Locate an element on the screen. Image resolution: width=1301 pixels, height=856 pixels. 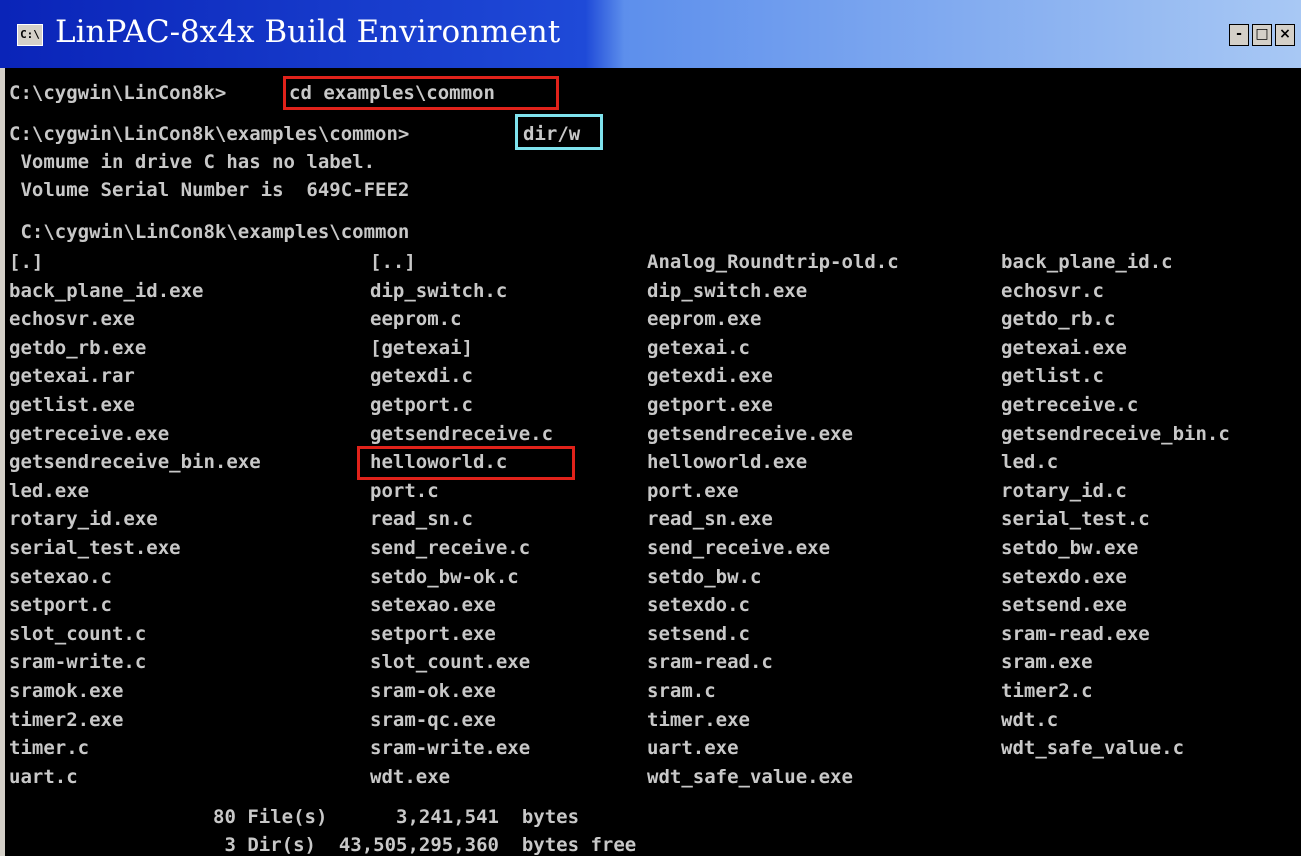
prompt-2: C:\cygwin\LinCon8k\examples\common> is located at coordinates (209, 134).